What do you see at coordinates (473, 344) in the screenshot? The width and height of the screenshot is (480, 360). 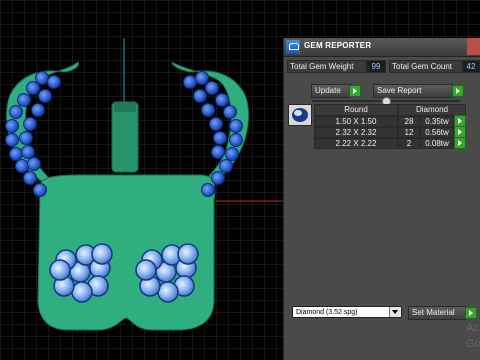 I see `watermark-line2: Go` at bounding box center [473, 344].